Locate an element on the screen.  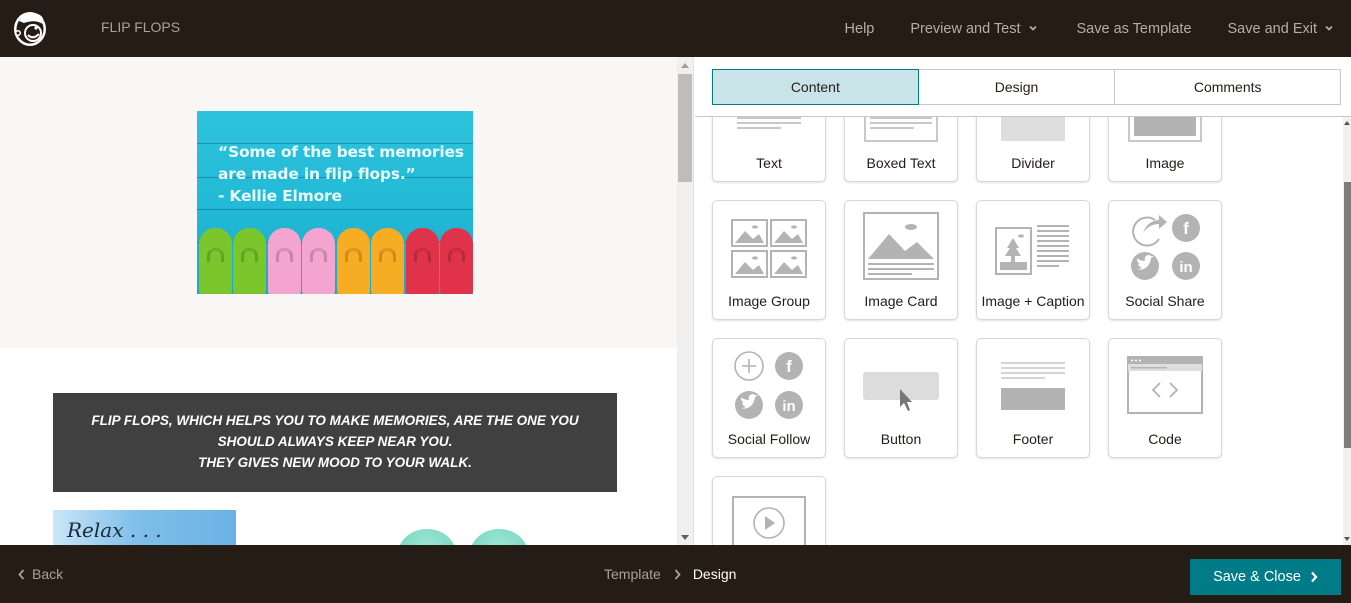
block-label: Social Follow is located at coordinates (769, 439).